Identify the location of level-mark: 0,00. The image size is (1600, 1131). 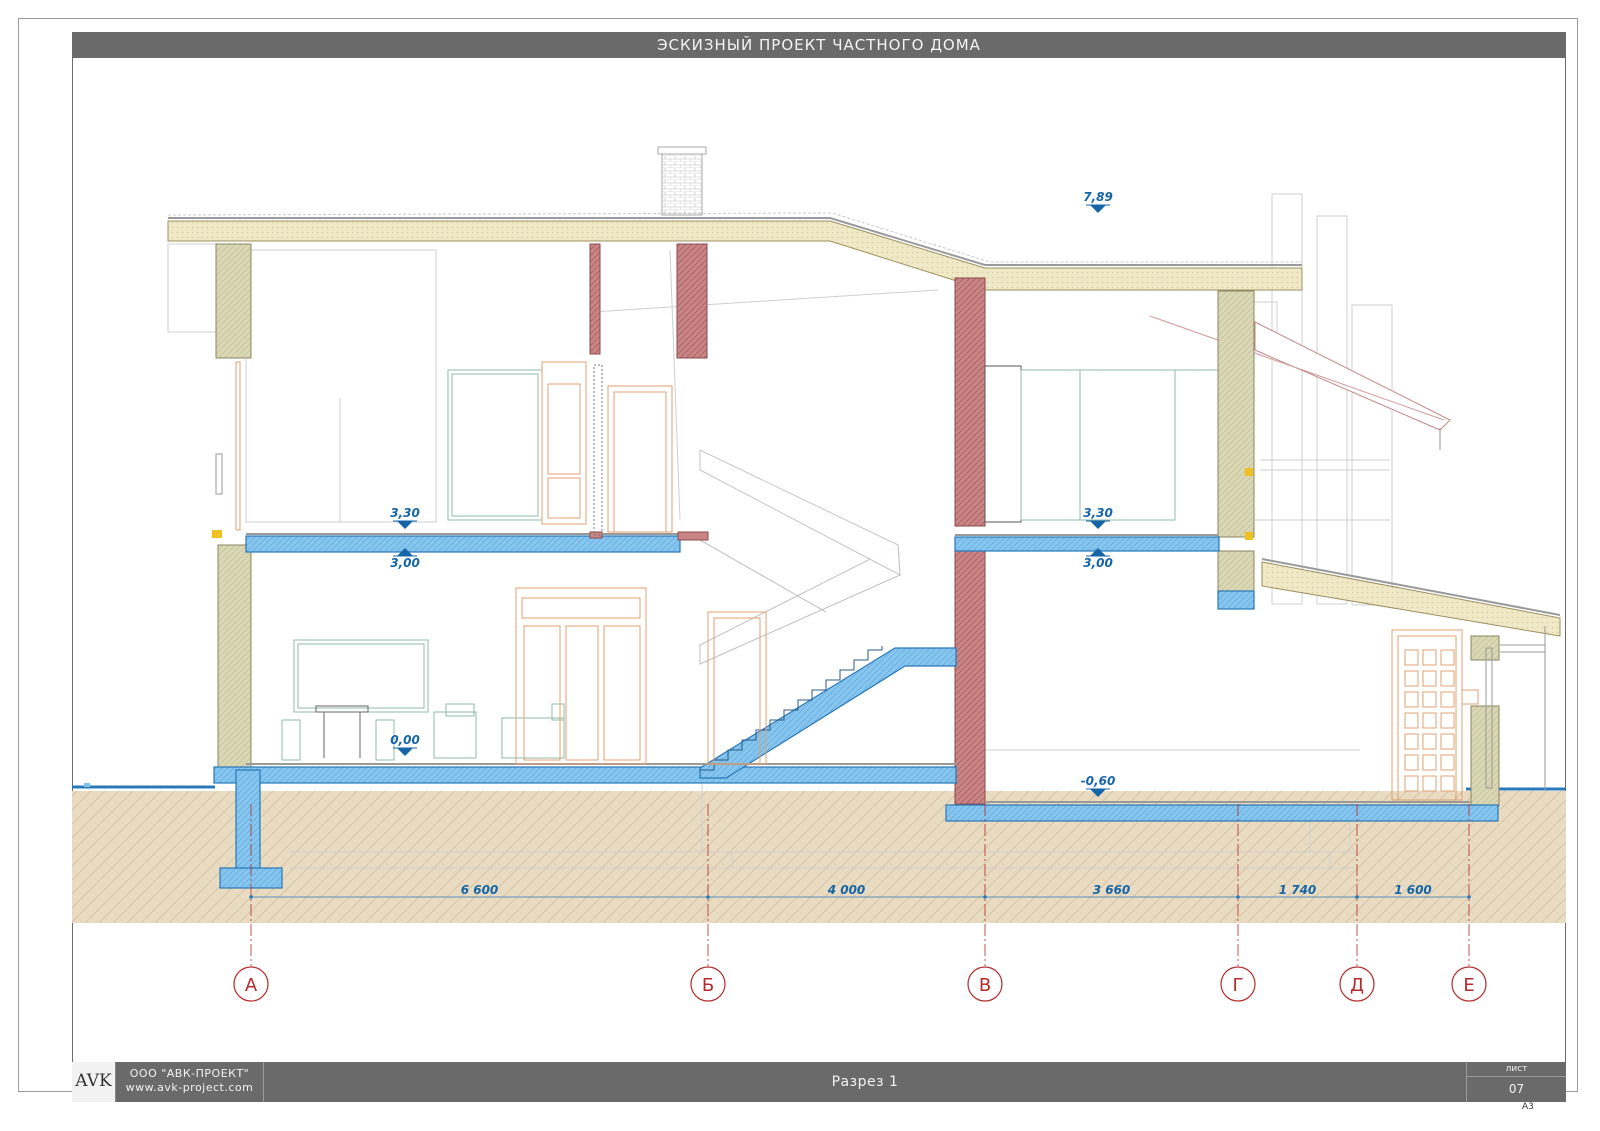
(405, 744).